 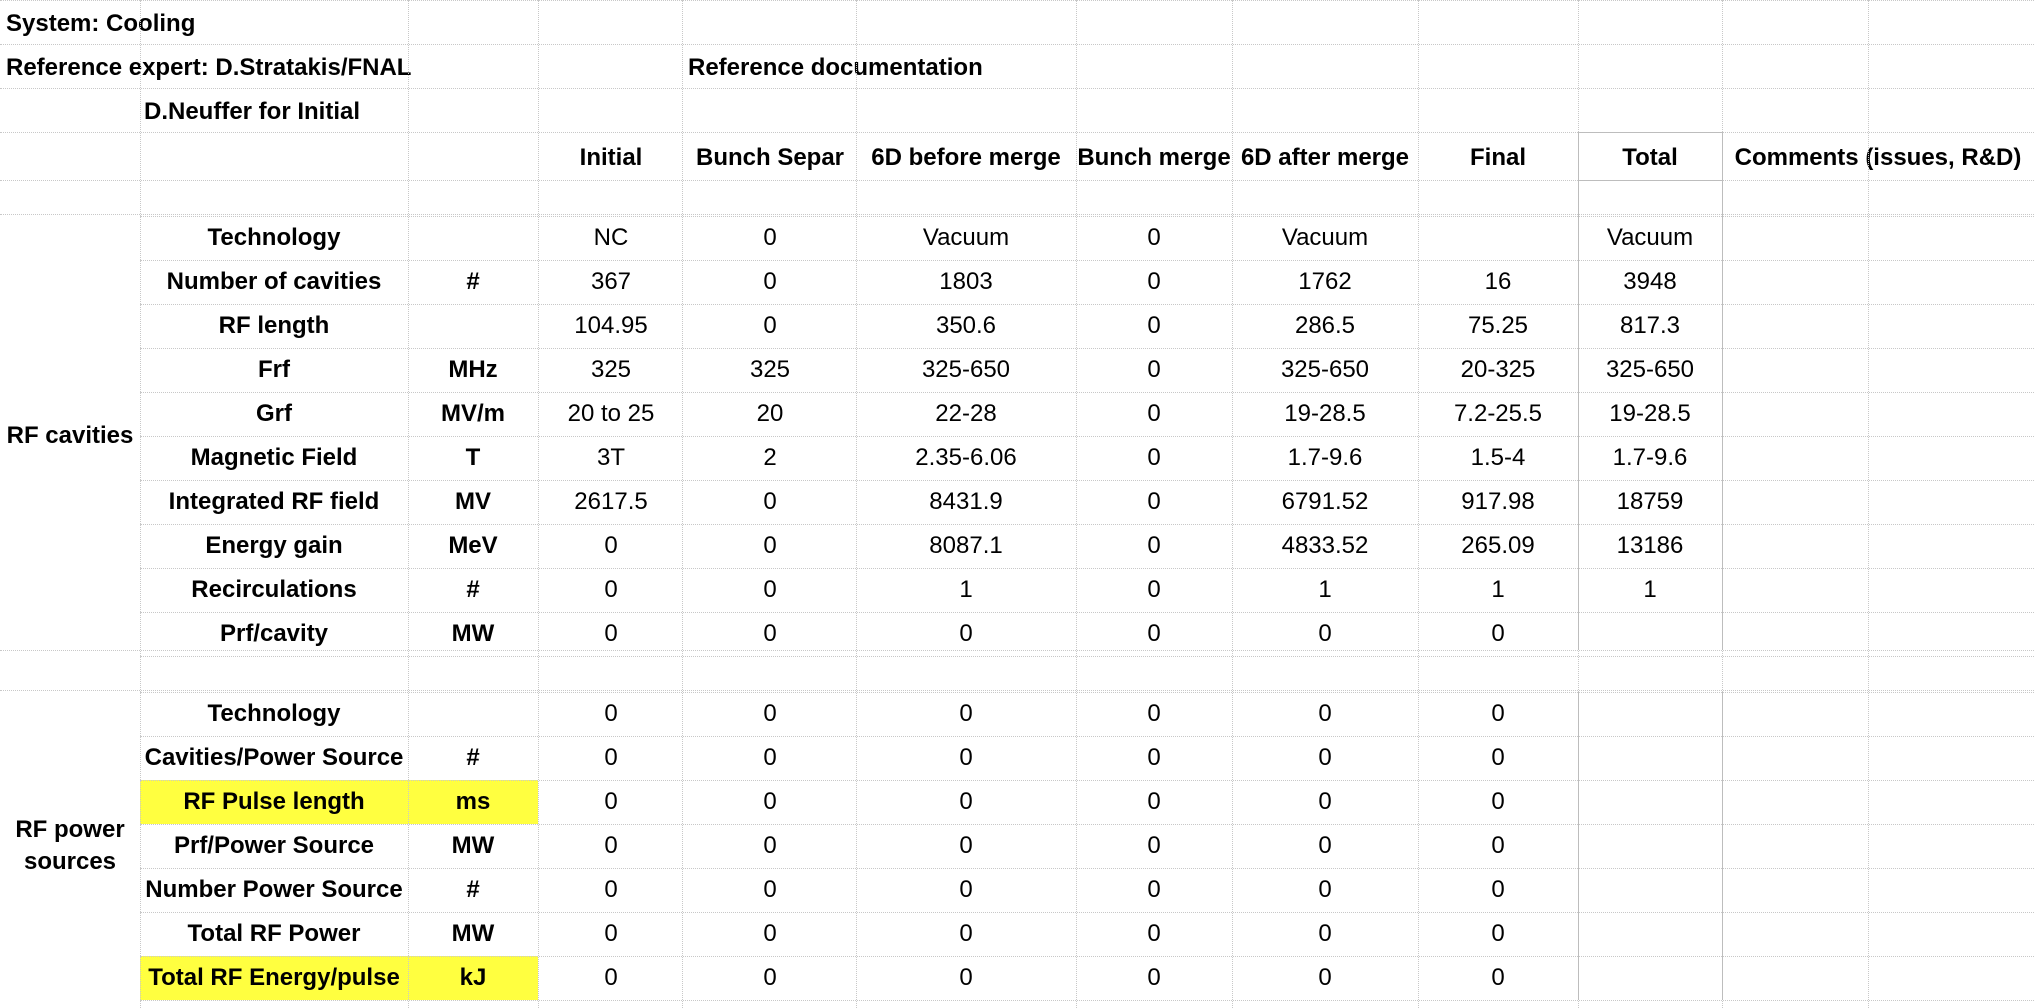 I want to click on unit-cell: MHz, so click(x=473, y=370).